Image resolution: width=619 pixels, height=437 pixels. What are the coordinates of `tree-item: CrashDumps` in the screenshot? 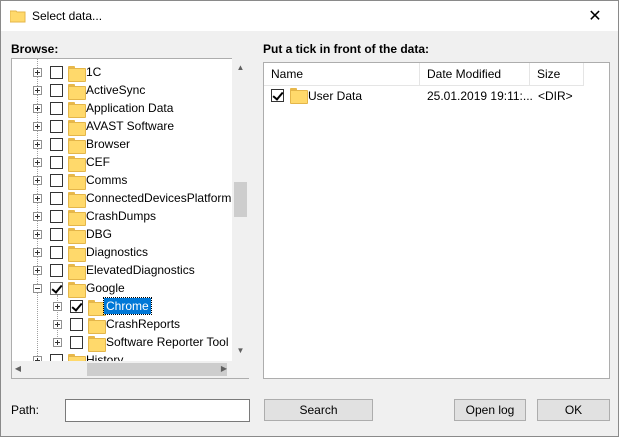 It's located at (123, 217).